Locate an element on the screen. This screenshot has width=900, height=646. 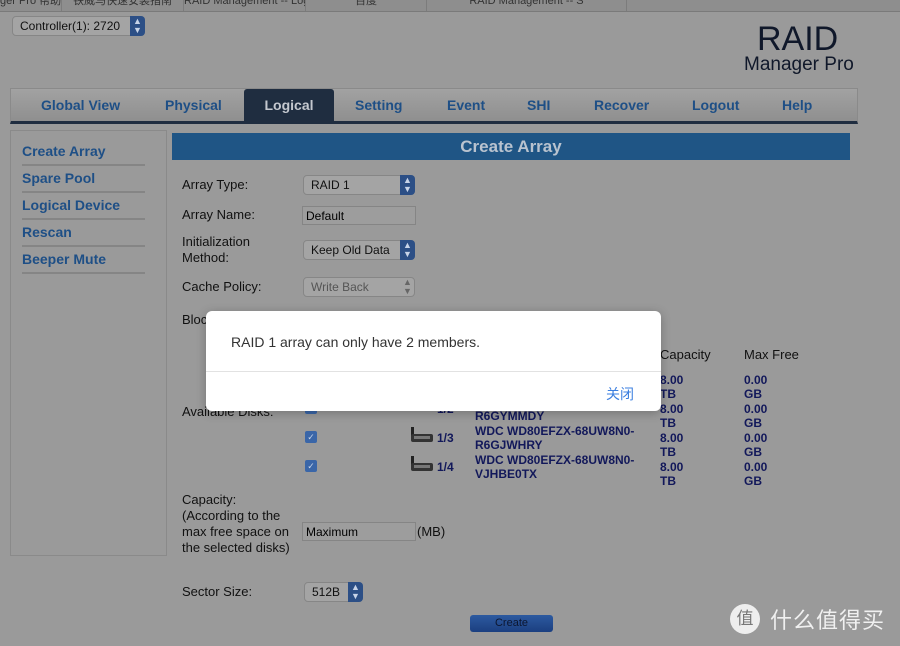
disk-model: WDC WD80EFZX-68UW8N0-VJHBE0TX is located at coordinates (555, 467).